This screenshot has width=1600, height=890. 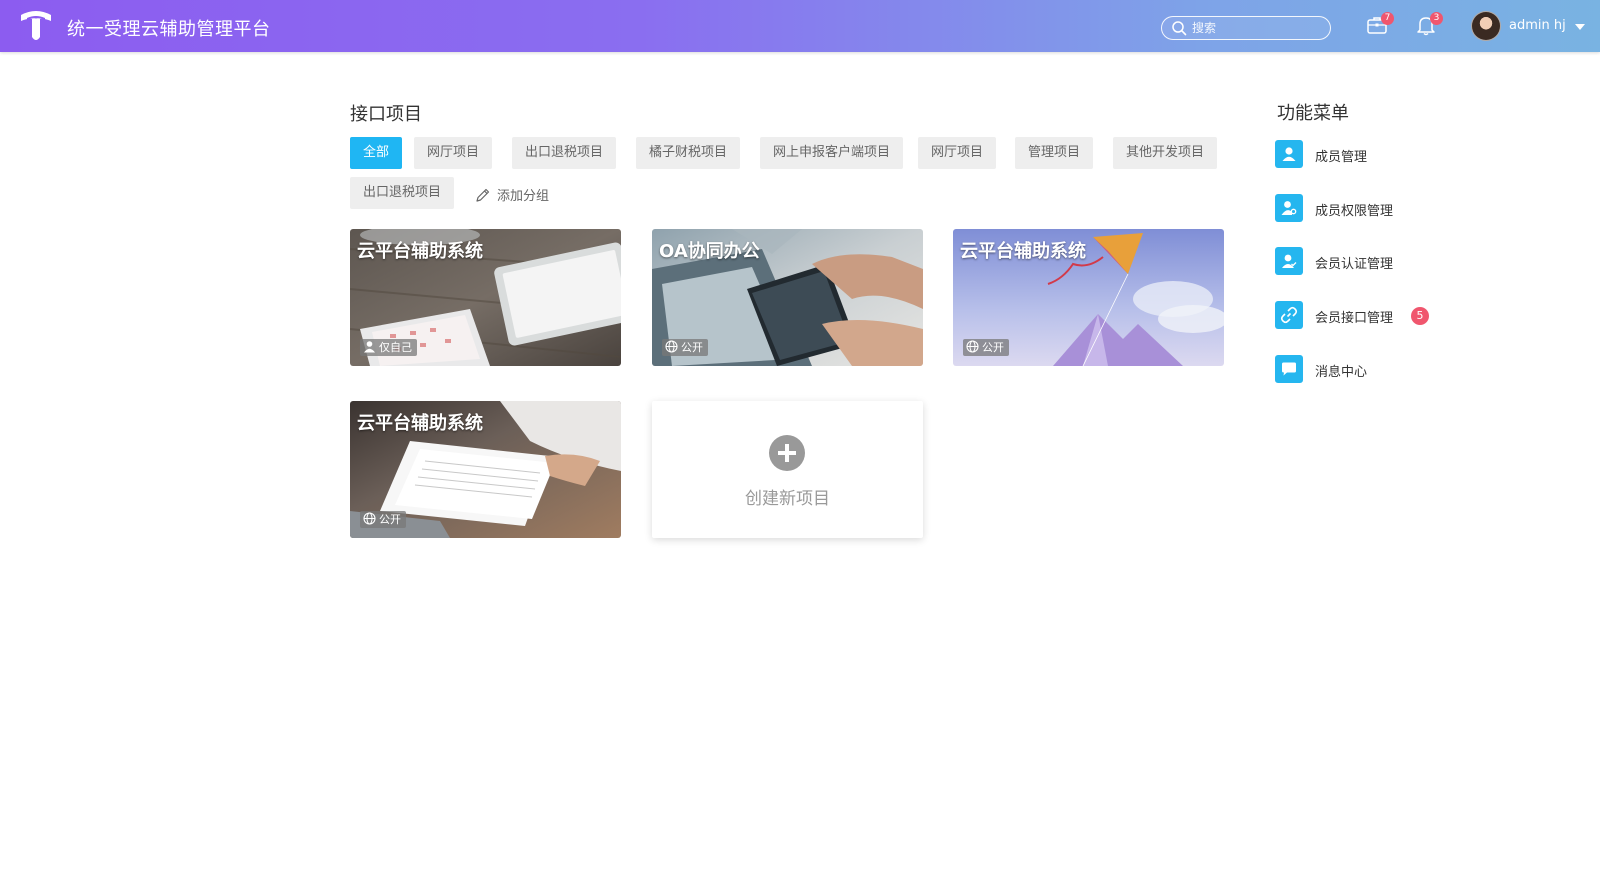 I want to click on avatar, so click(x=1486, y=26).